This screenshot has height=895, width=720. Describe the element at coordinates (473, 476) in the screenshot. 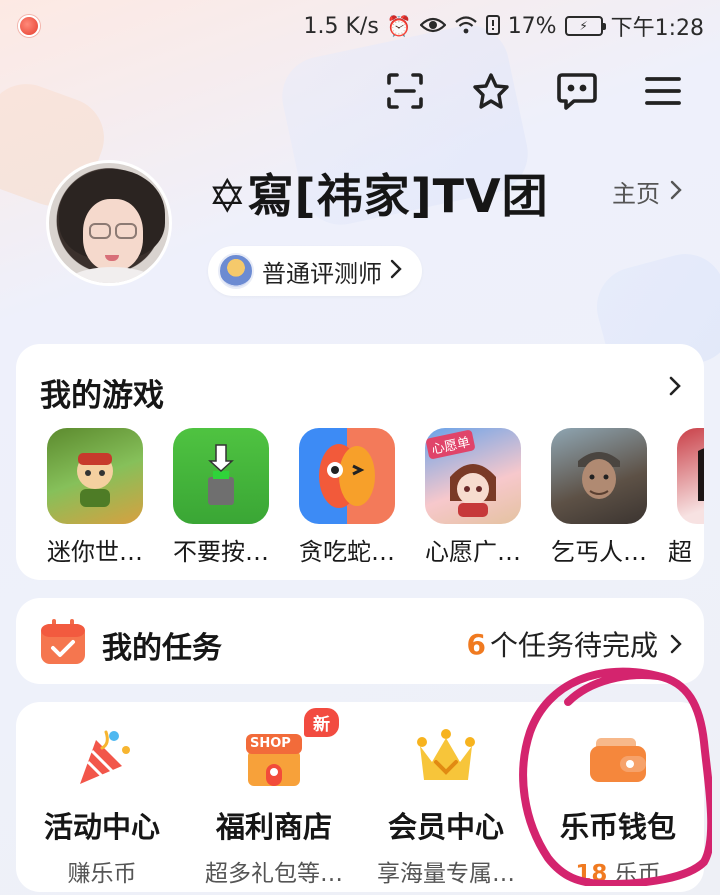

I see `game-icon: 心愿单` at that location.